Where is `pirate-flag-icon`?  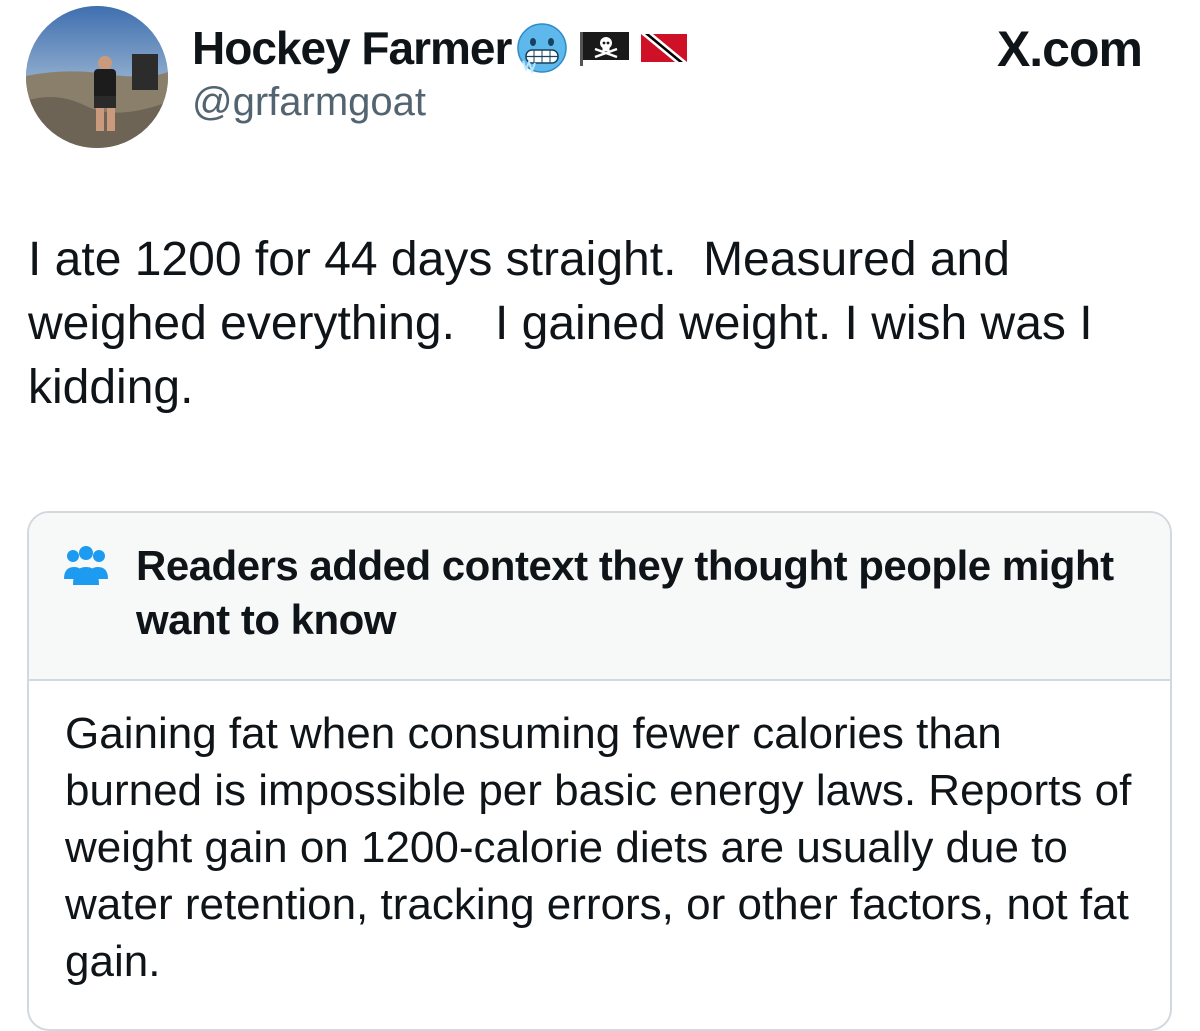
pirate-flag-icon is located at coordinates (605, 48).